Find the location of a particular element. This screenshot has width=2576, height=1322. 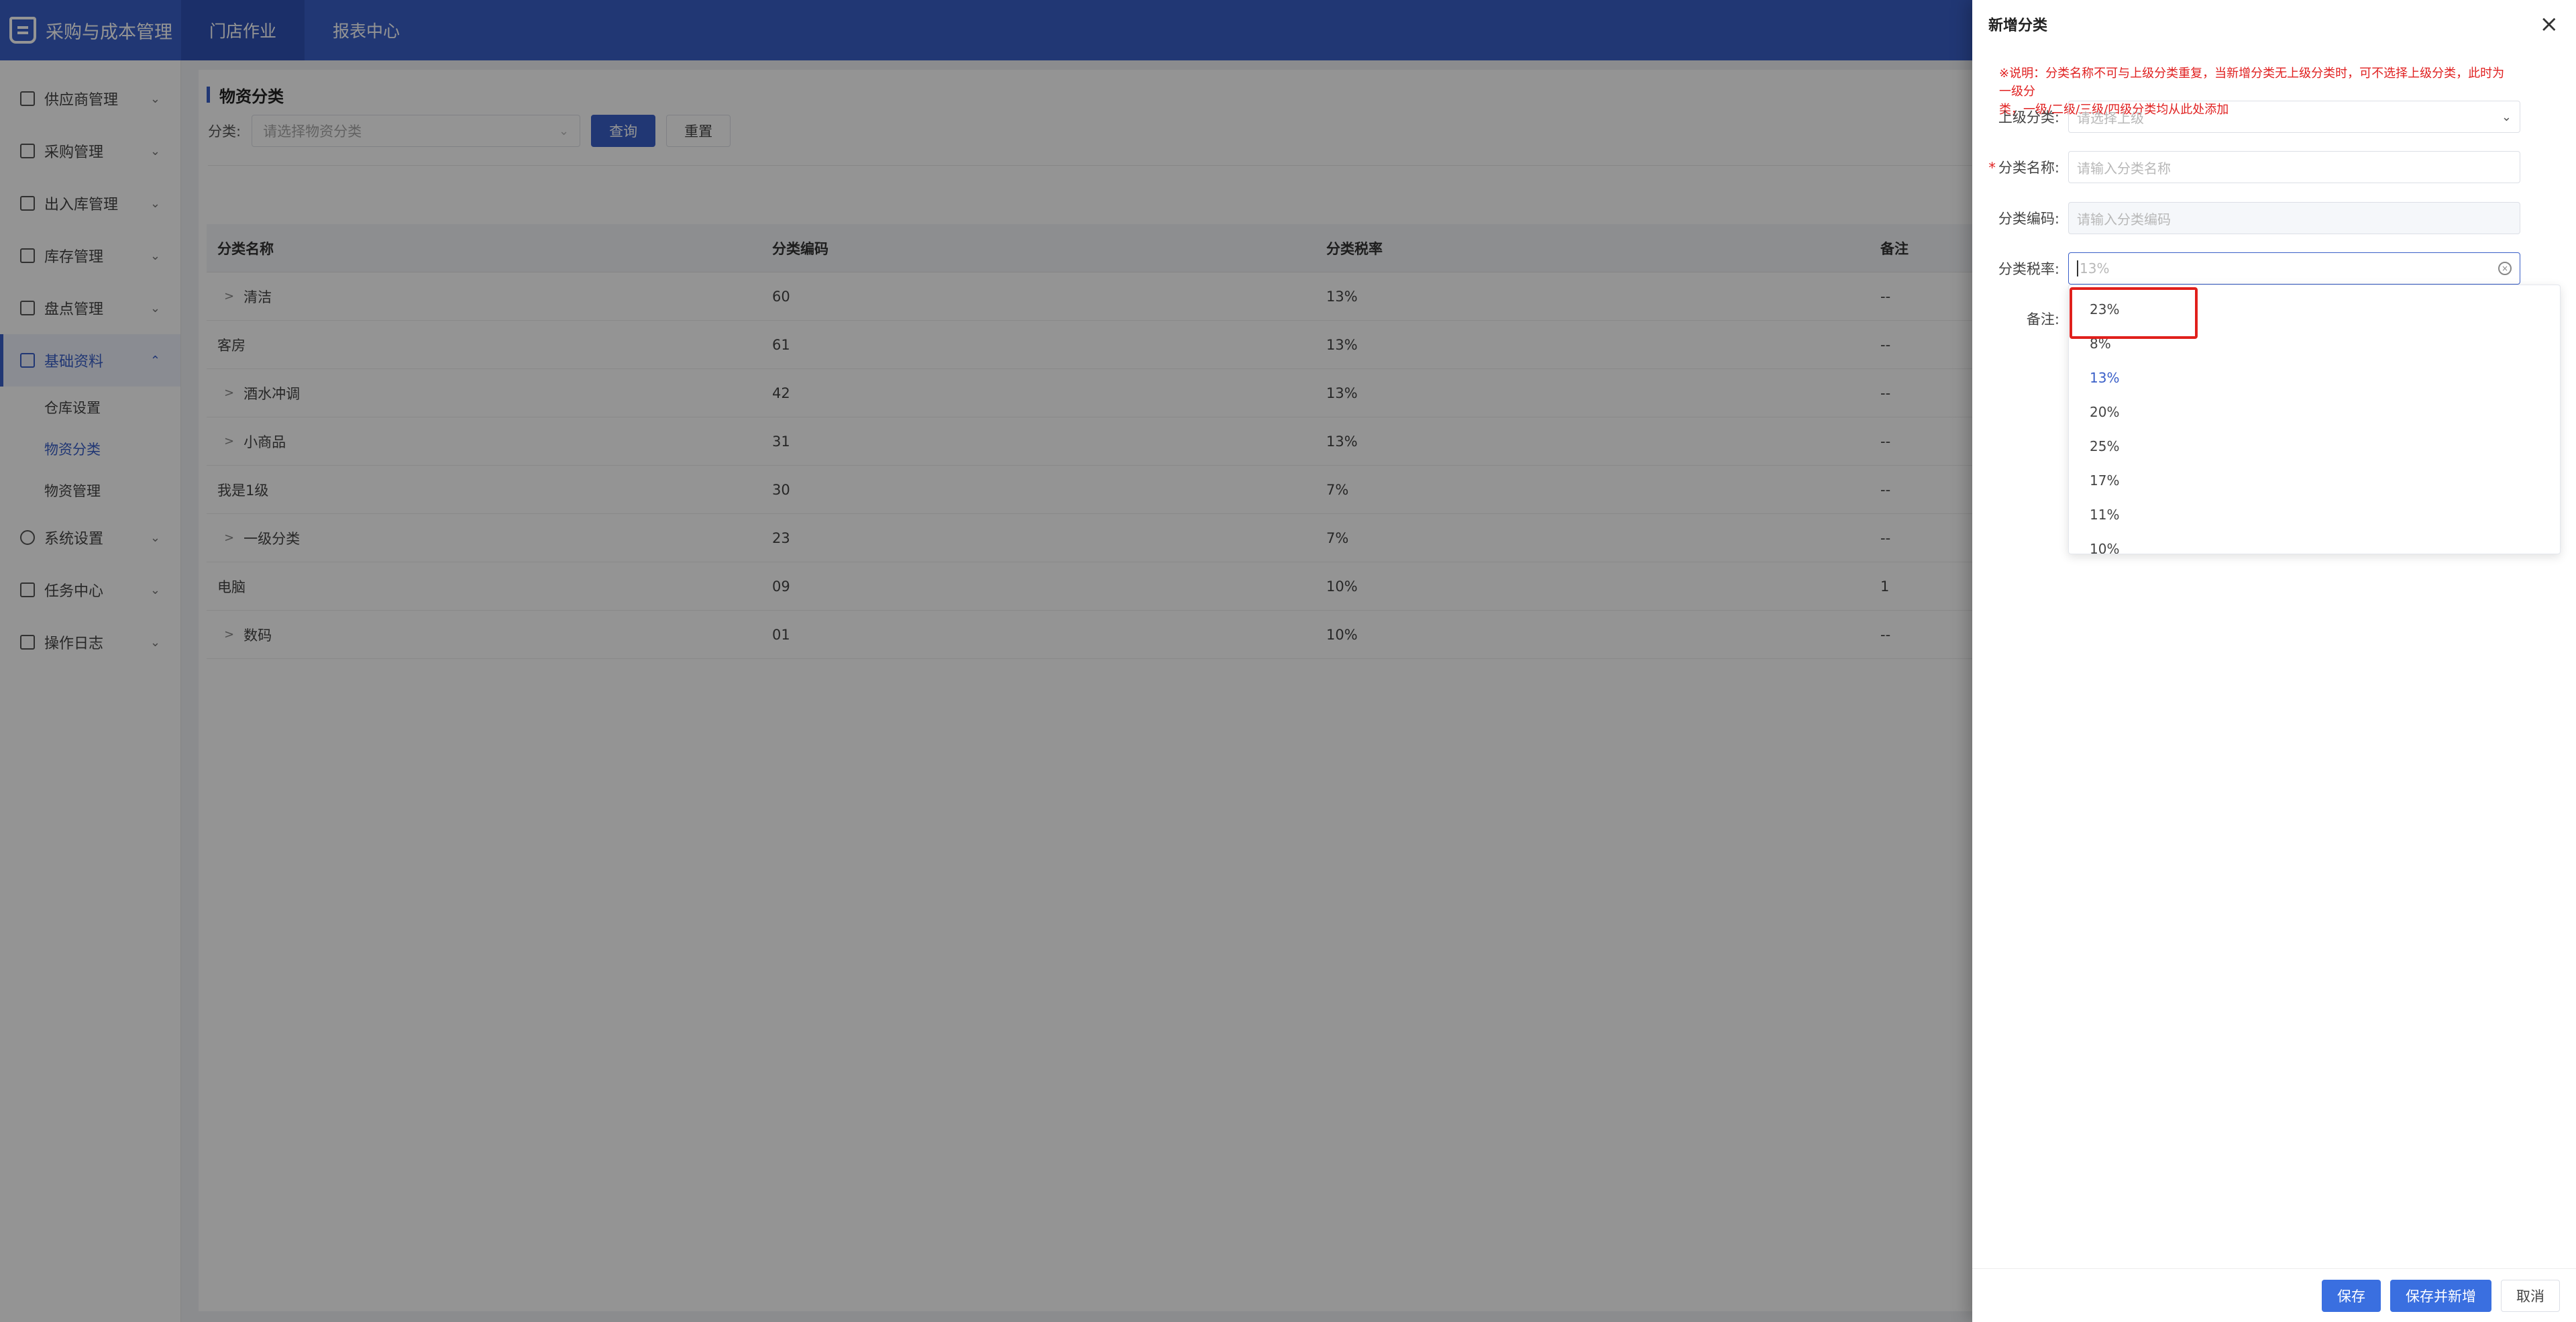

drawer-header: 新增分类 × is located at coordinates (2274, 24).